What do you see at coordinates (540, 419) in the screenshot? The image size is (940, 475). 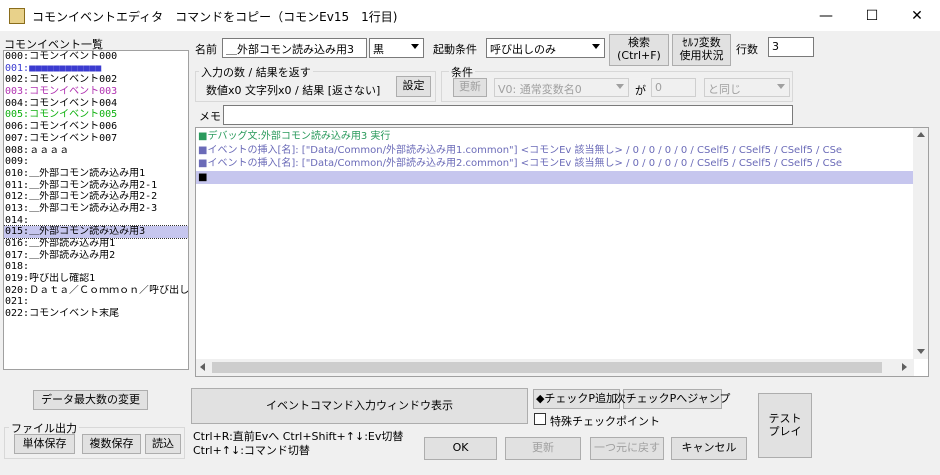 I see `special-check-checkbox` at bounding box center [540, 419].